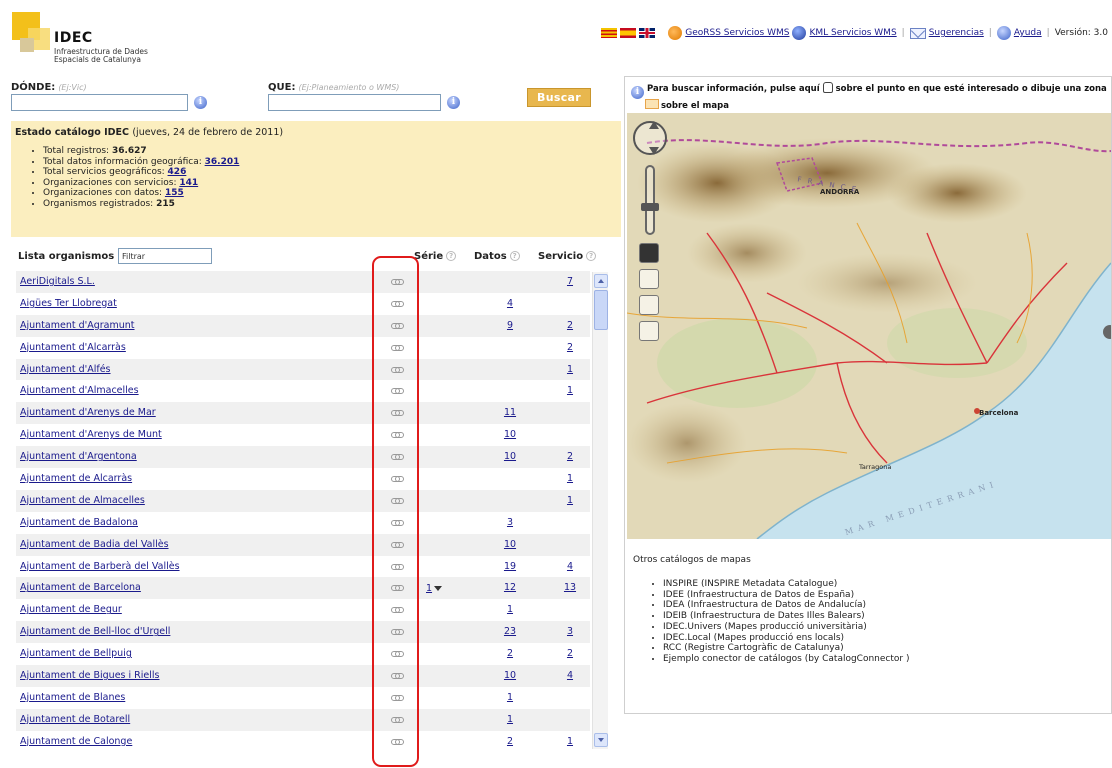 The image size is (1112, 768). What do you see at coordinates (174, 193) in the screenshot?
I see `status-item-link: 155` at bounding box center [174, 193].